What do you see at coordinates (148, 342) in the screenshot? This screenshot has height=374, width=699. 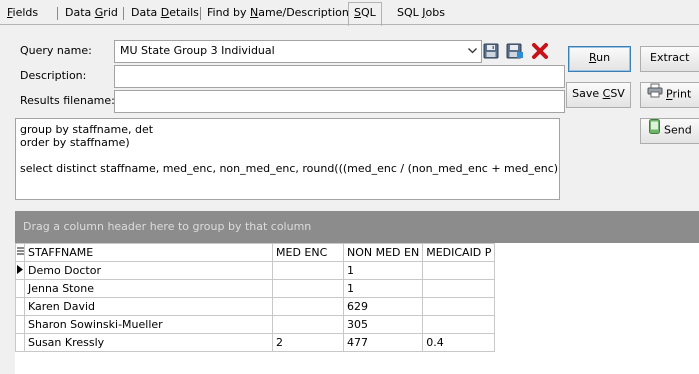 I see `cell-staffname: Susan Kressly` at bounding box center [148, 342].